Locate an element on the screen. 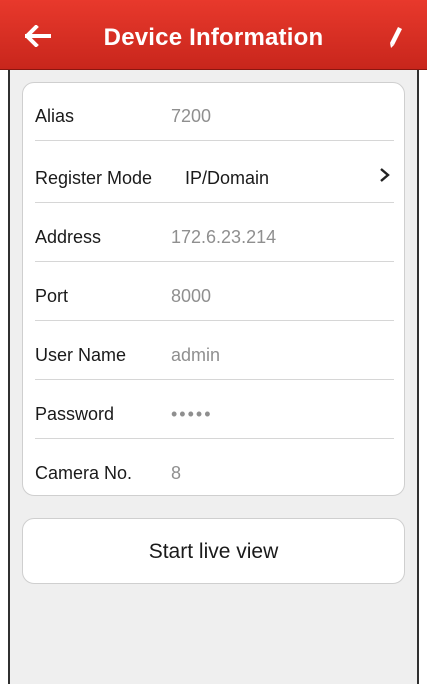  address-row: Address 172.6.23.214 is located at coordinates (213, 233).